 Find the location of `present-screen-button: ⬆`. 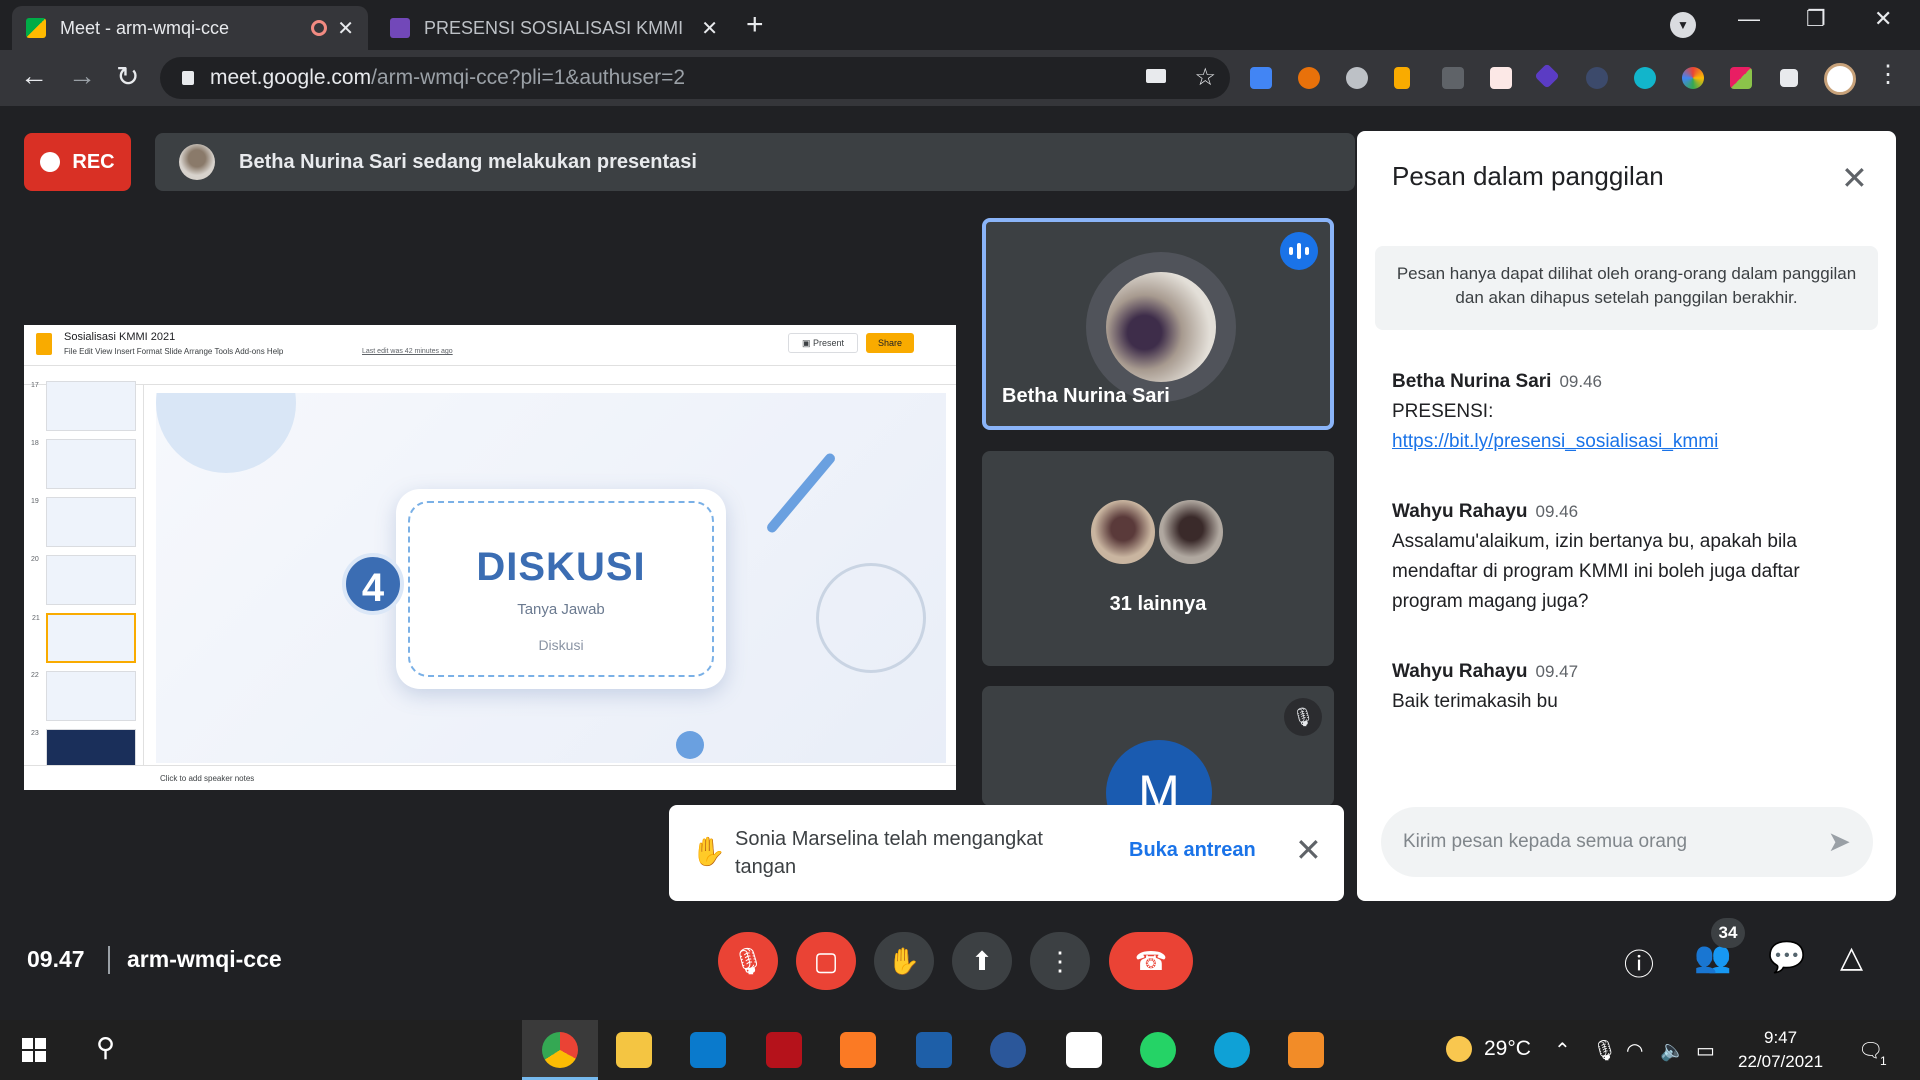

present-screen-button: ⬆ is located at coordinates (982, 961).